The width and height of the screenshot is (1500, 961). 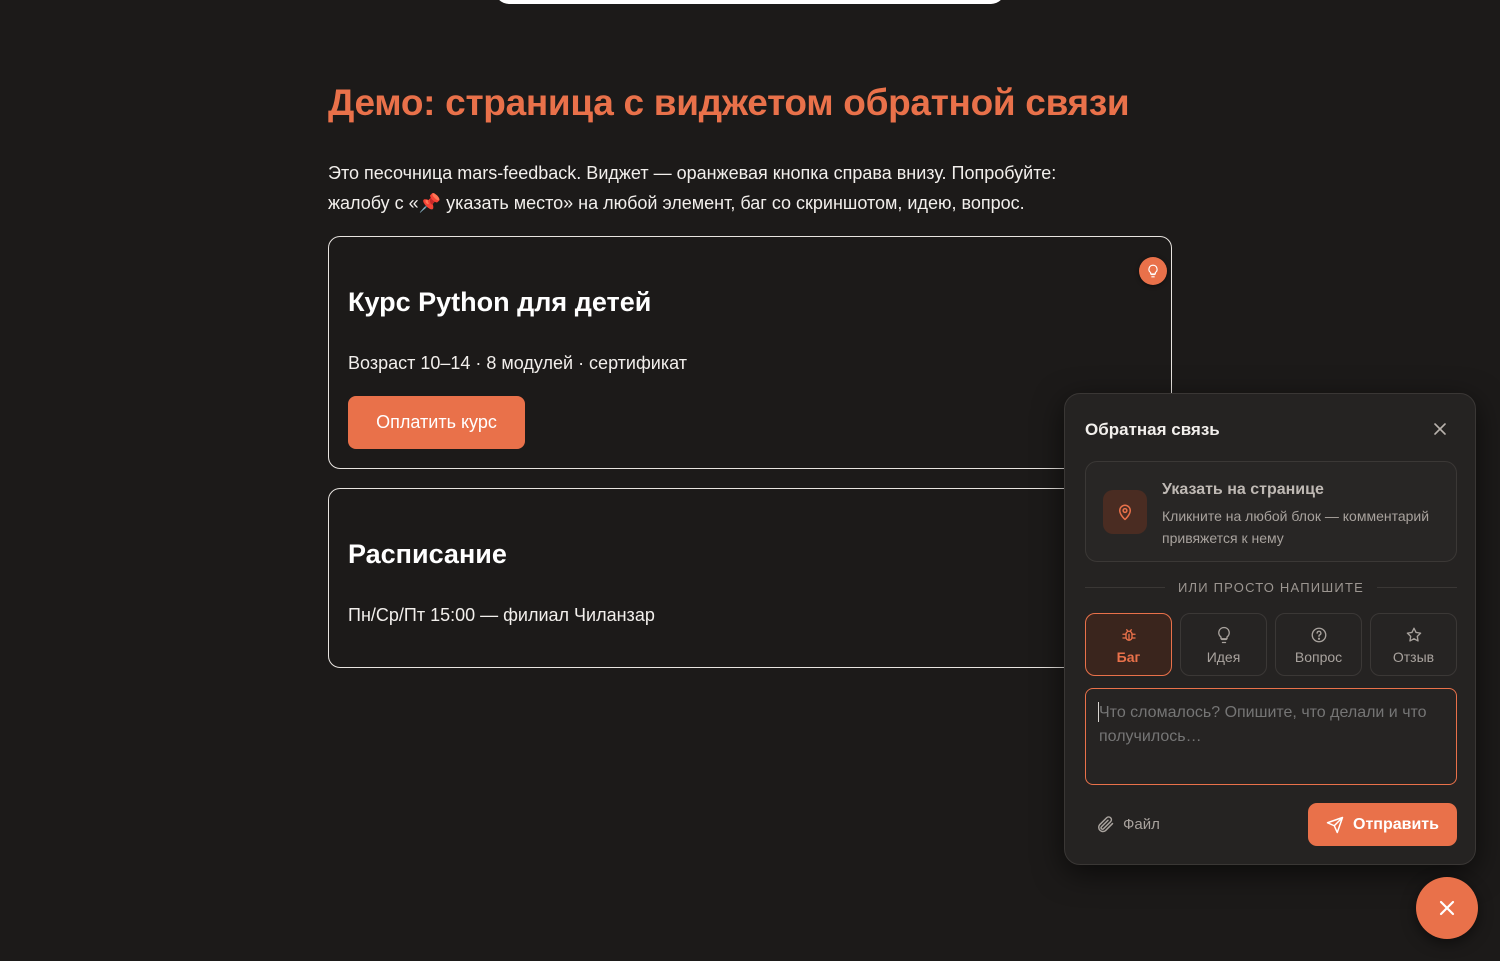 What do you see at coordinates (1152, 429) in the screenshot?
I see `widget-title: Обратная связь` at bounding box center [1152, 429].